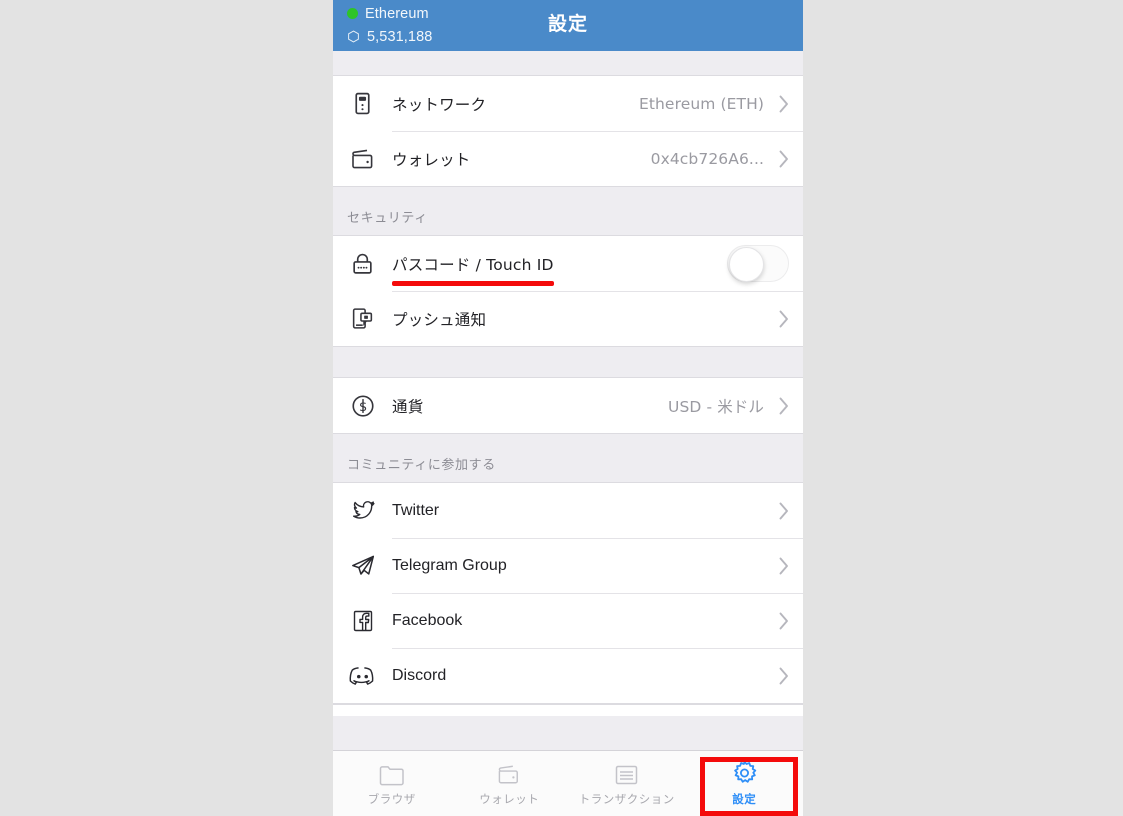 This screenshot has width=1123, height=816. I want to click on section-header-community: コミュニティに参加する, so click(568, 458).